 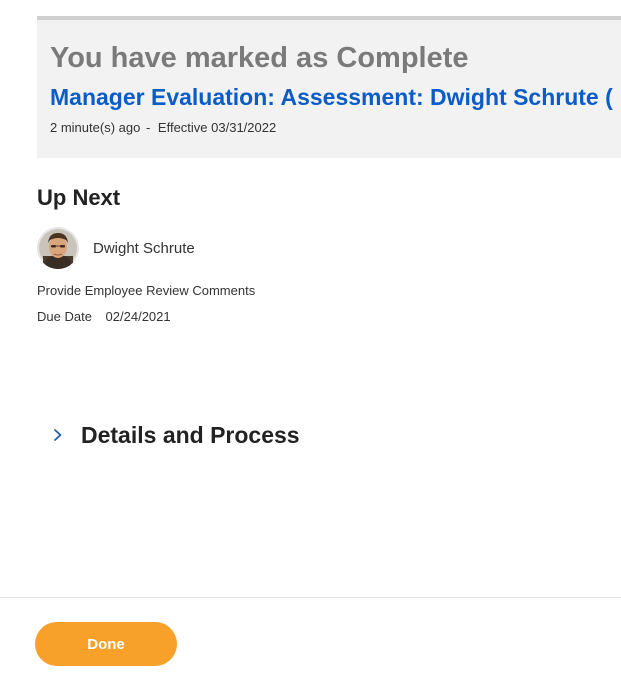 I want to click on person-name: Dwight Schrute, so click(x=144, y=248).